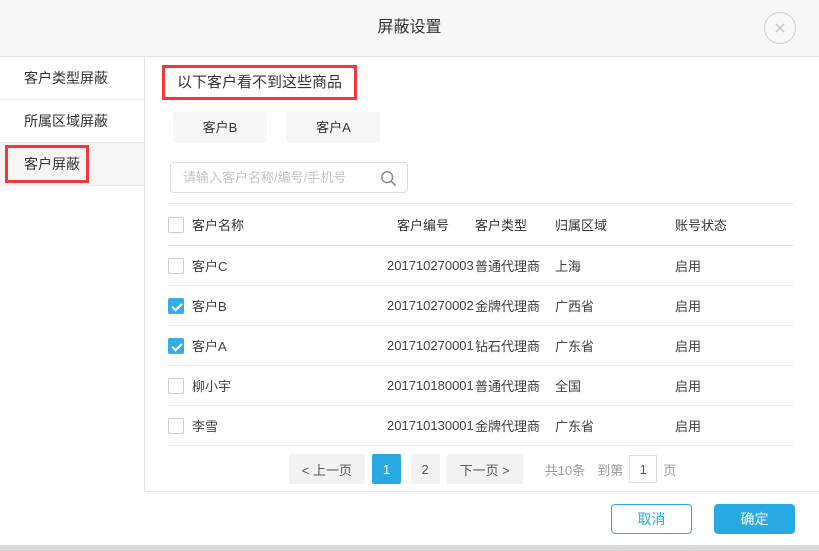 This screenshot has width=819, height=551. Describe the element at coordinates (220, 127) in the screenshot. I see `customer-tag: 客户B` at that location.